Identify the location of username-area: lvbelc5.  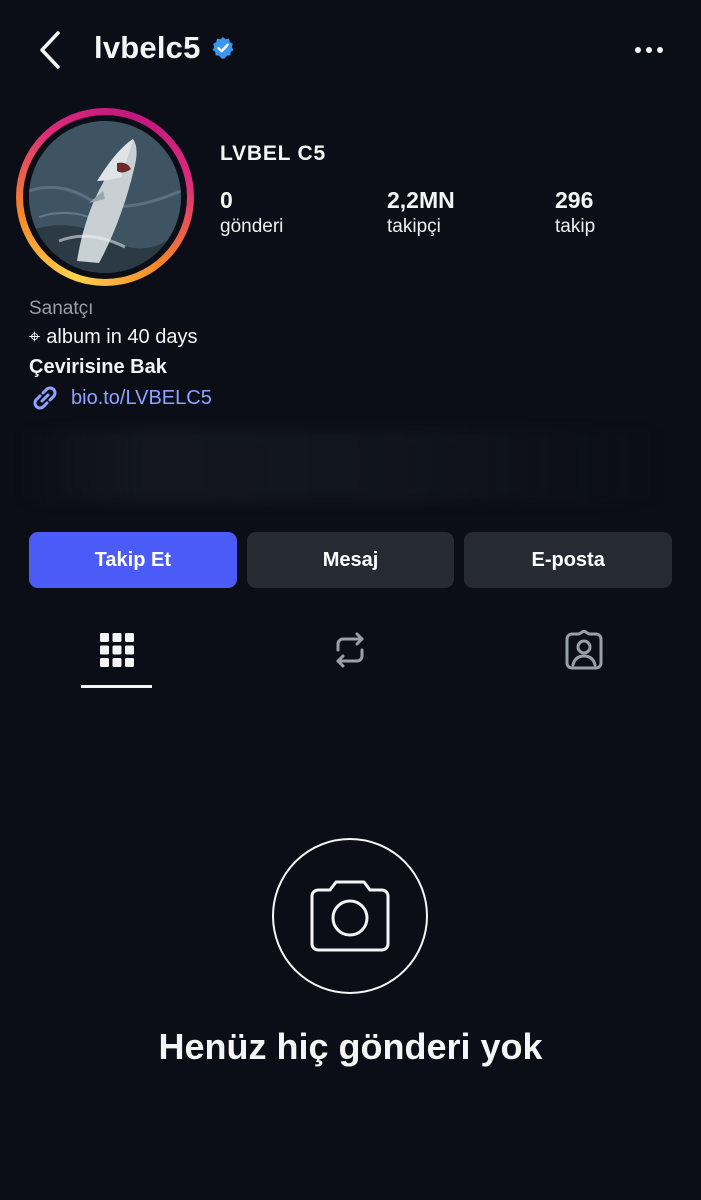
(164, 48).